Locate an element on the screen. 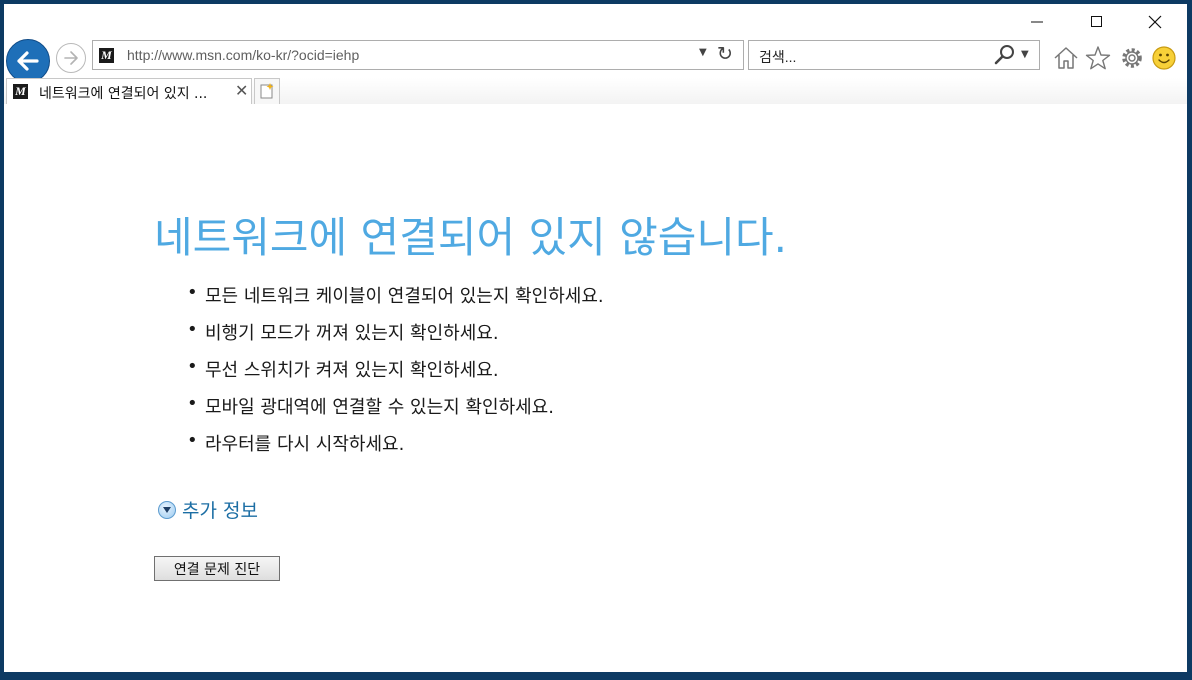 The height and width of the screenshot is (680, 1192). maximize-icon is located at coordinates (1096, 21).